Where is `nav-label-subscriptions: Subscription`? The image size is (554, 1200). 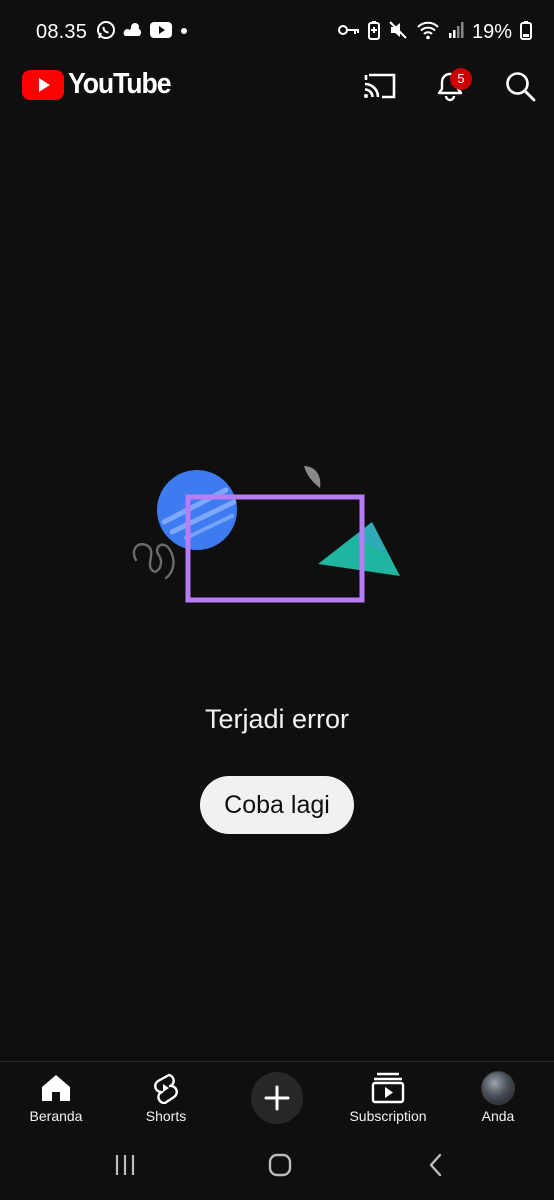 nav-label-subscriptions: Subscription is located at coordinates (388, 1116).